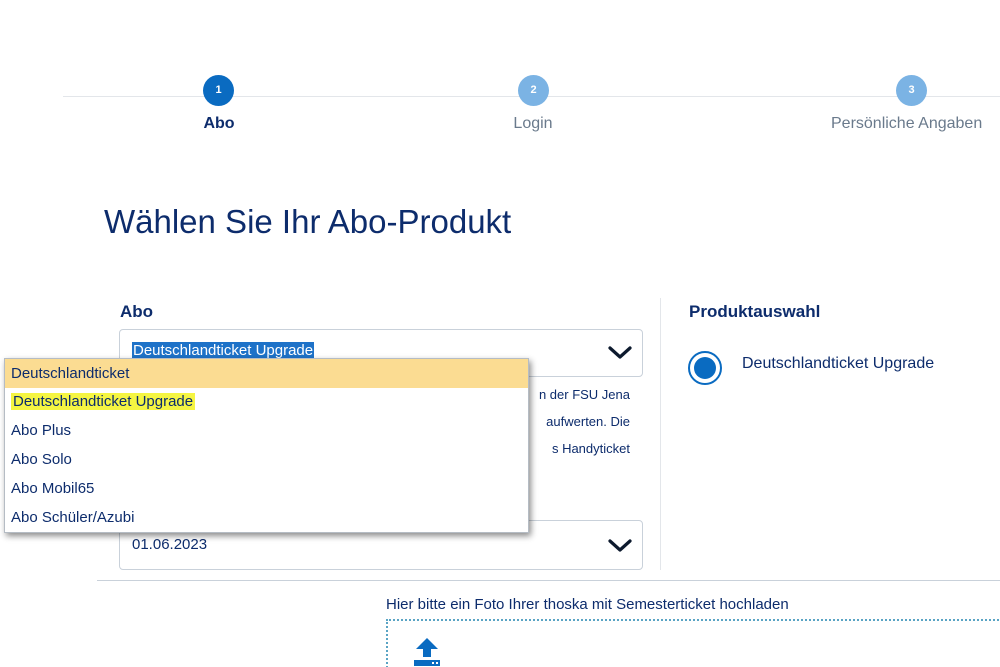 Image resolution: width=1000 pixels, height=667 pixels. Describe the element at coordinates (266, 488) in the screenshot. I see `dropdown-option-abo-mobil65: Abo Mobil65` at that location.